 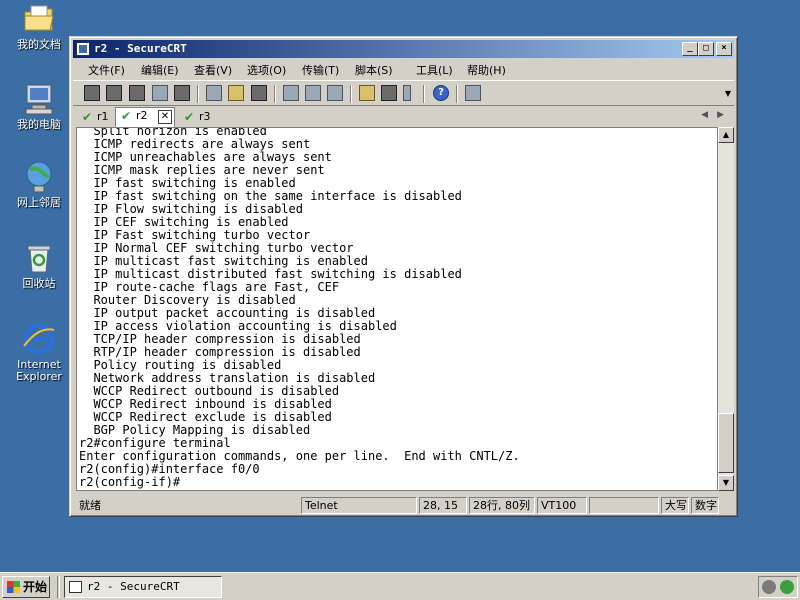 I want to click on toolbar: ? ▼, so click(x=403, y=93).